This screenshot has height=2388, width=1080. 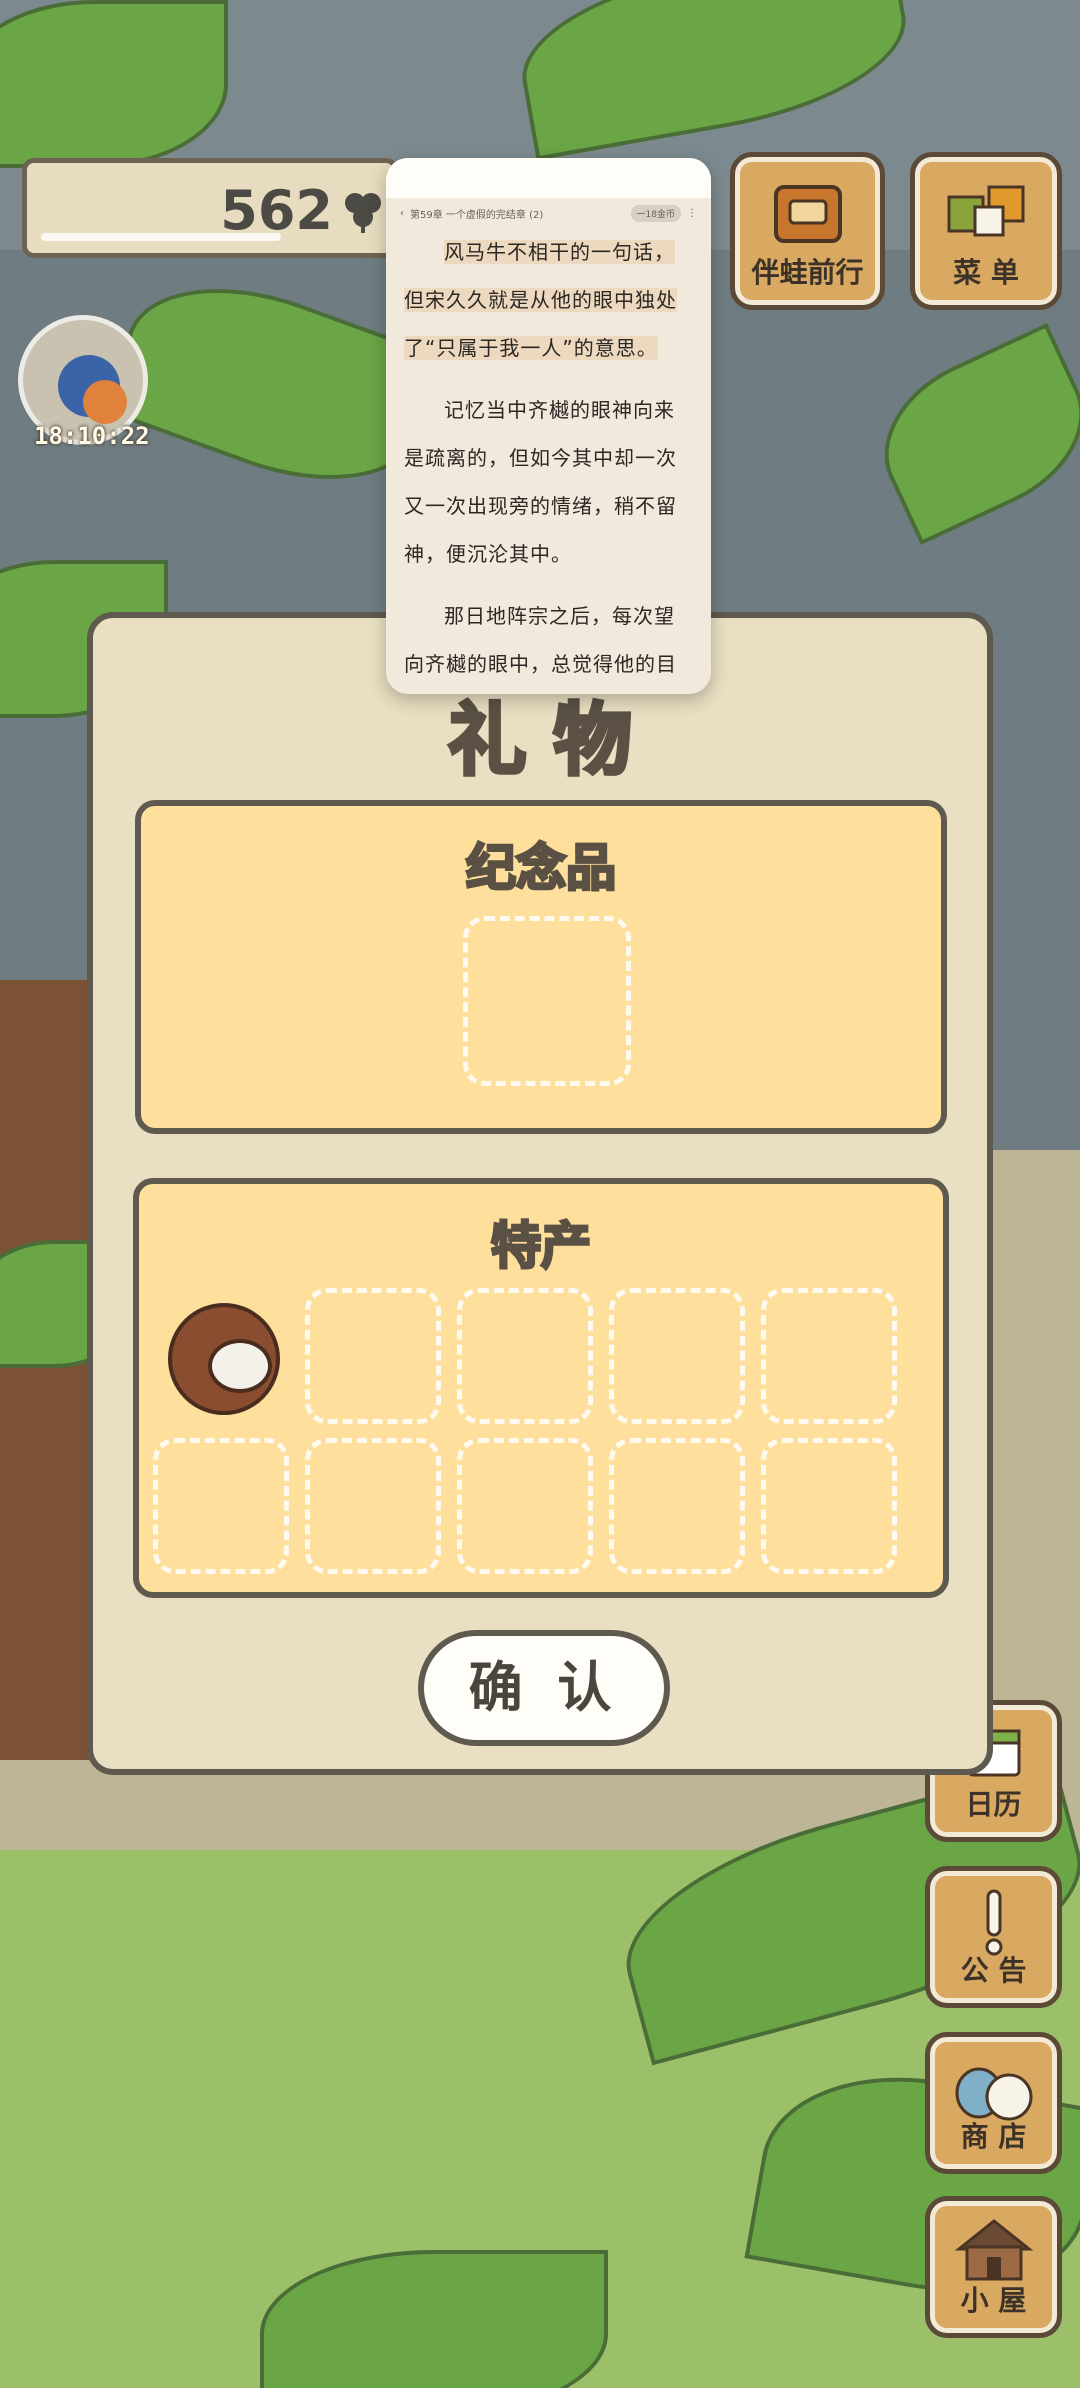 I want to click on clover-counter: 562, so click(x=210, y=208).